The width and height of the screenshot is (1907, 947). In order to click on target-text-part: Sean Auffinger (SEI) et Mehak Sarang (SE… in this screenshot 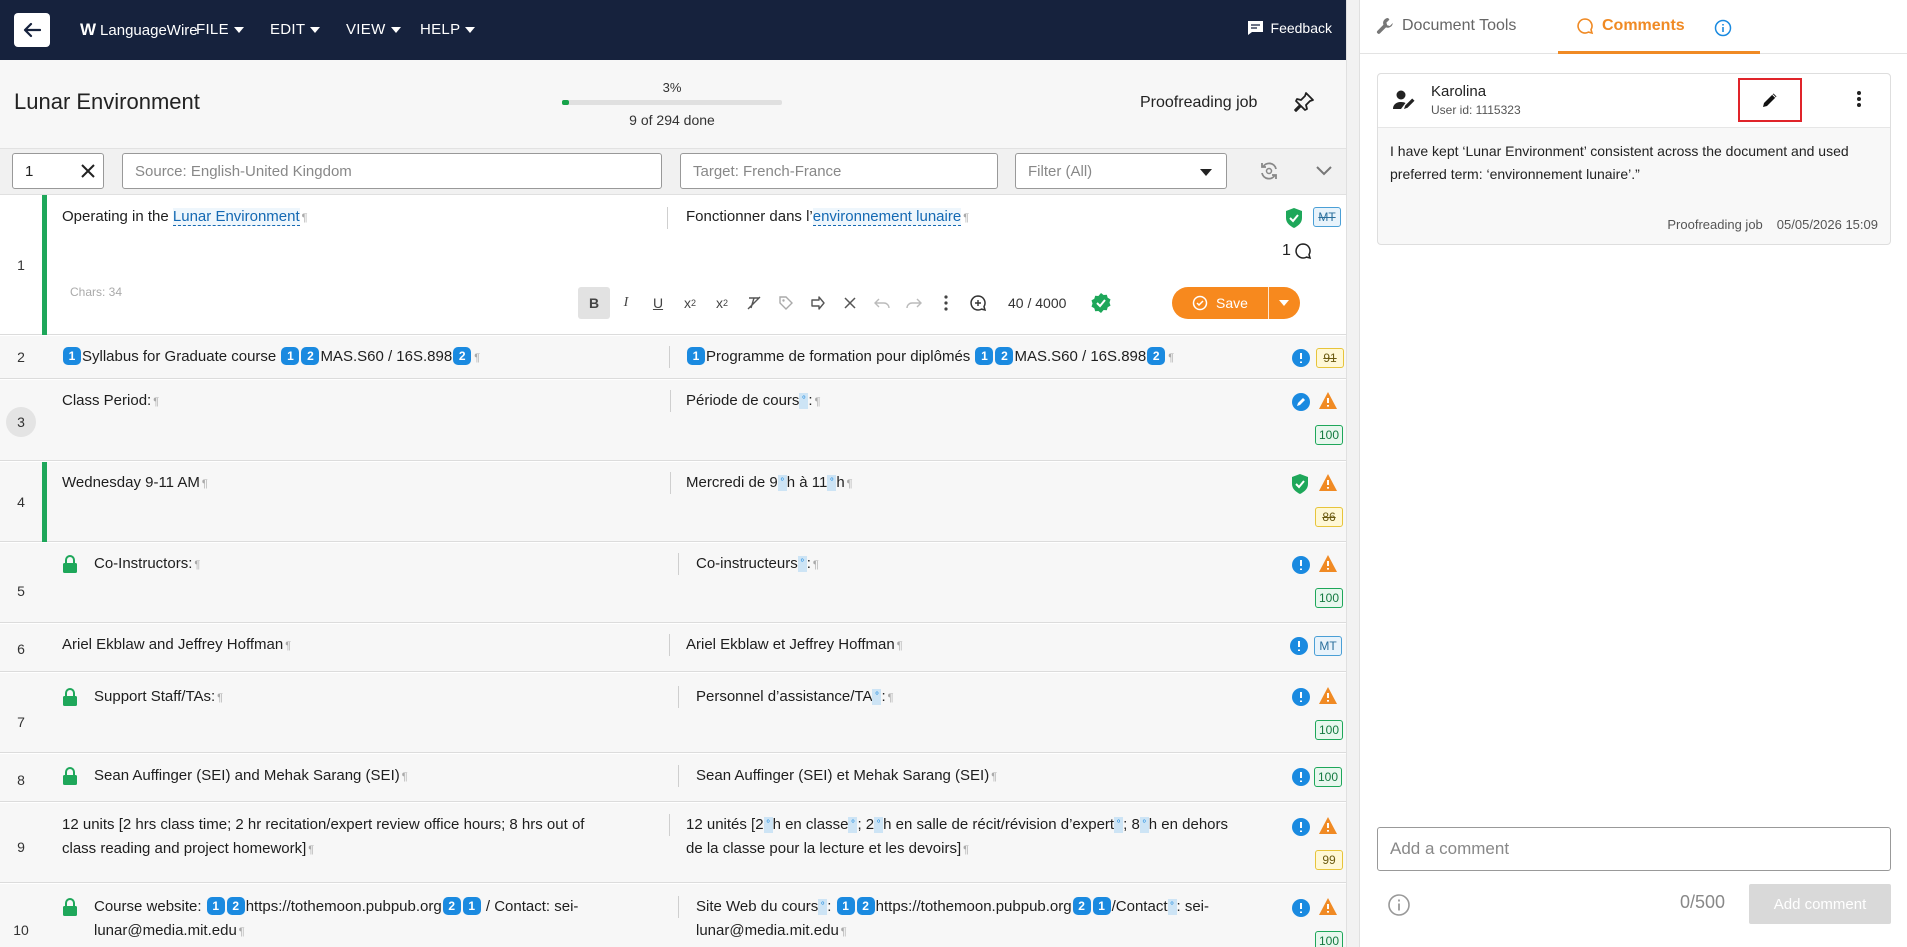, I will do `click(843, 775)`.